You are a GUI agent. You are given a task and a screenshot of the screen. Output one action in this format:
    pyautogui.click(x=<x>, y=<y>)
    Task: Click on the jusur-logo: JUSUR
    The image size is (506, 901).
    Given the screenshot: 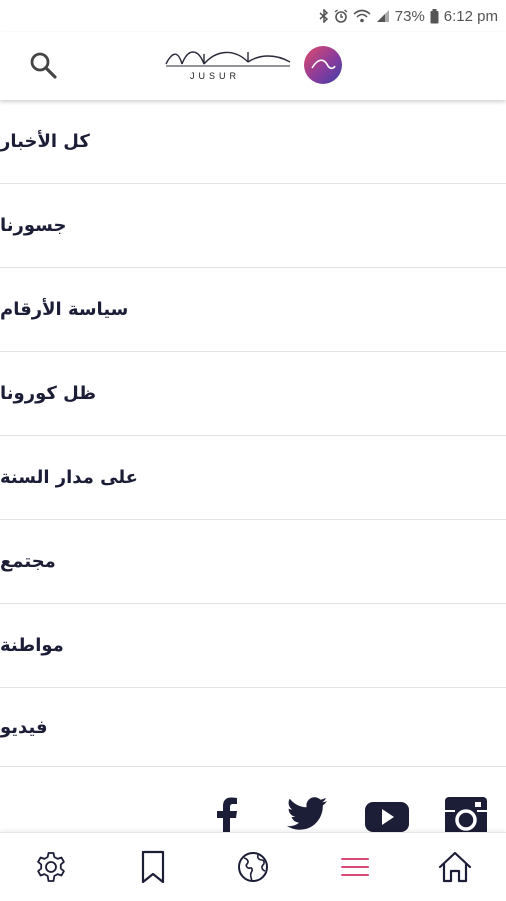 What is the action you would take?
    pyautogui.click(x=254, y=66)
    